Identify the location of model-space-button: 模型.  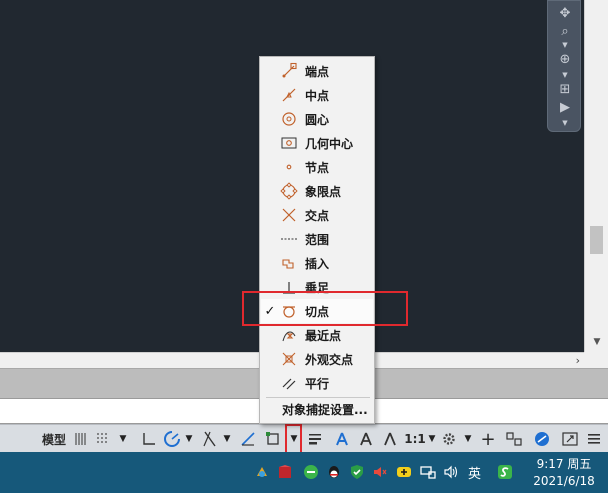
(54, 439).